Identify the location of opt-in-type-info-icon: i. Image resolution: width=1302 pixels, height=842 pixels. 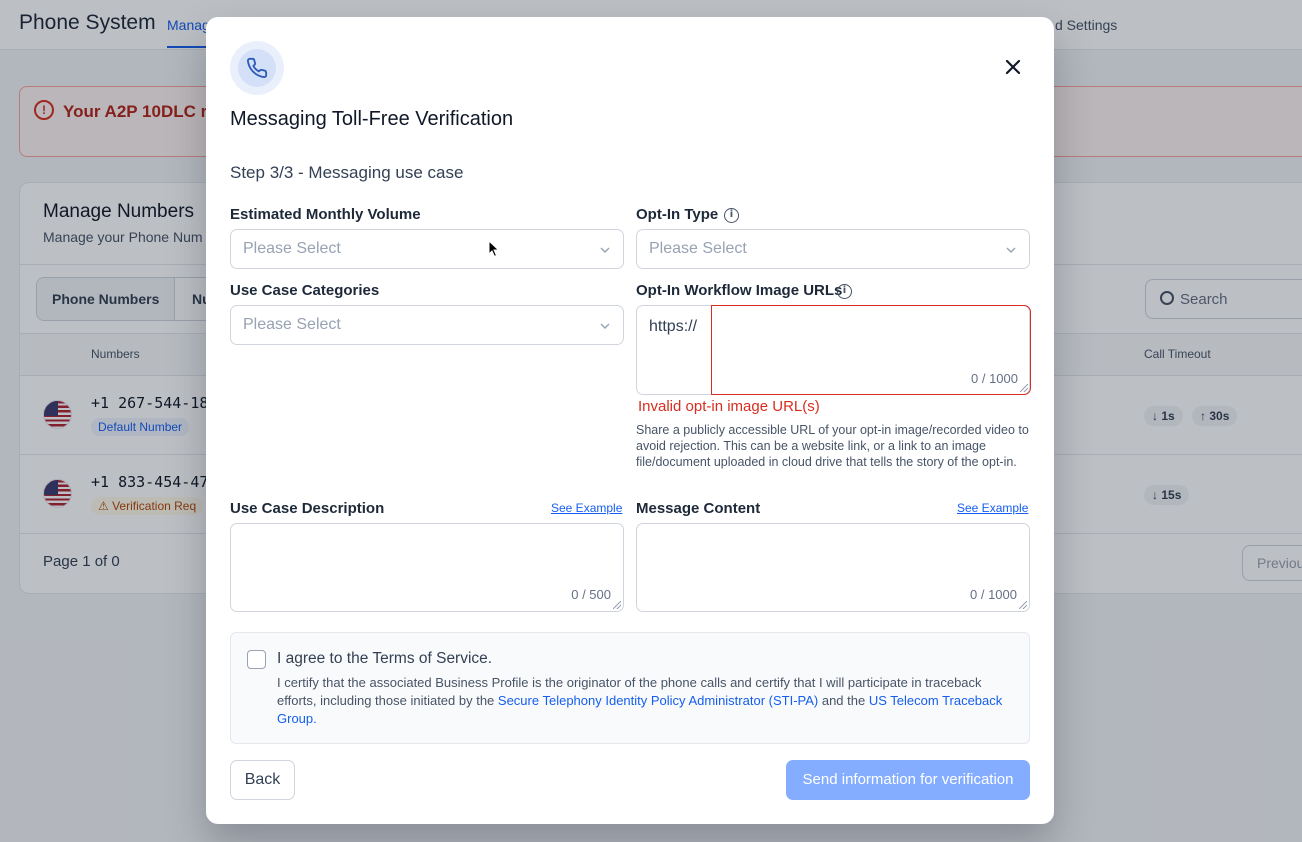
(731, 215).